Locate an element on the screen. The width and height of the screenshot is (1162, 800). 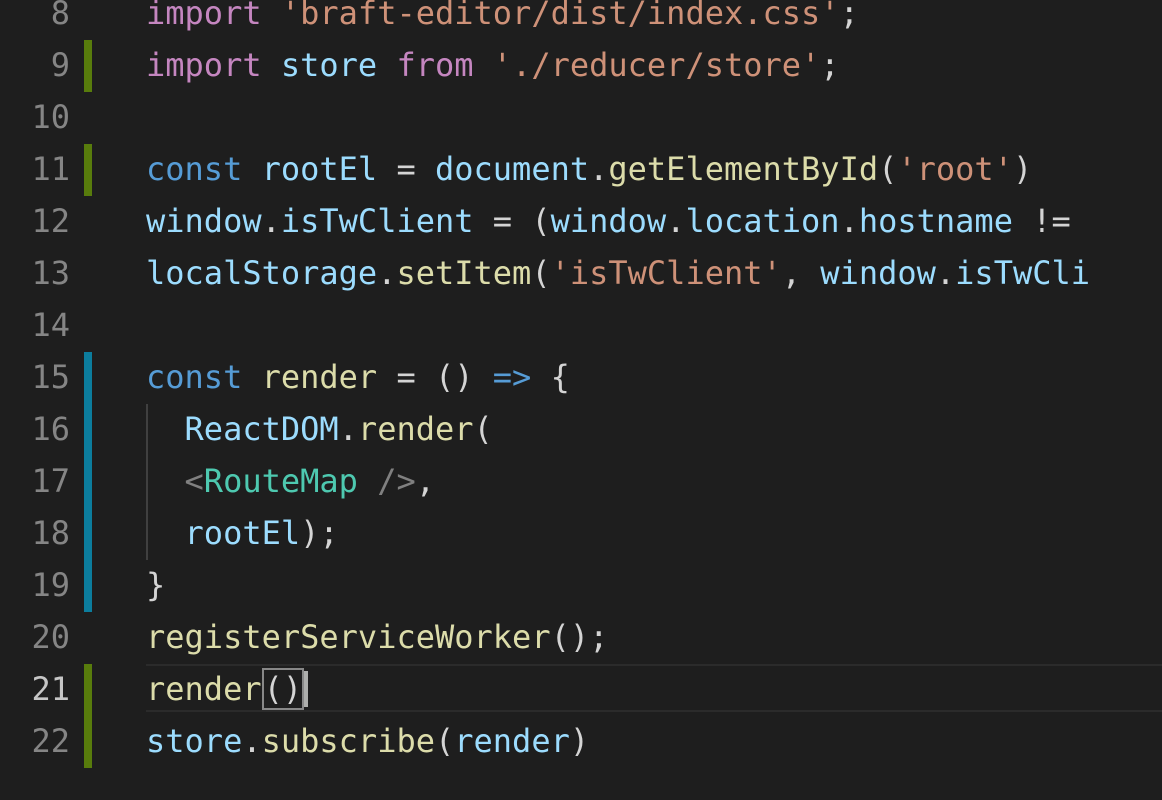
code-token: subscribe is located at coordinates (348, 741).